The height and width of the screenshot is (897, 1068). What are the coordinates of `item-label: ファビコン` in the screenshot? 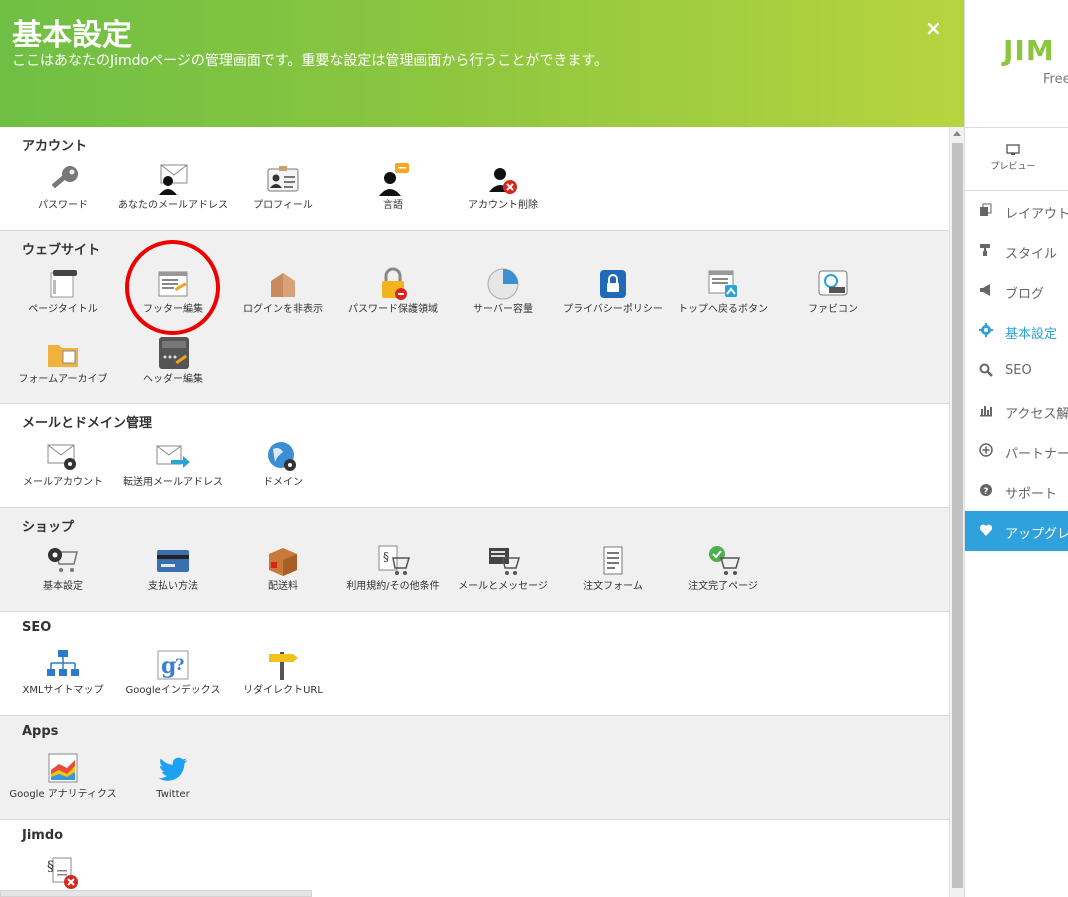 It's located at (833, 309).